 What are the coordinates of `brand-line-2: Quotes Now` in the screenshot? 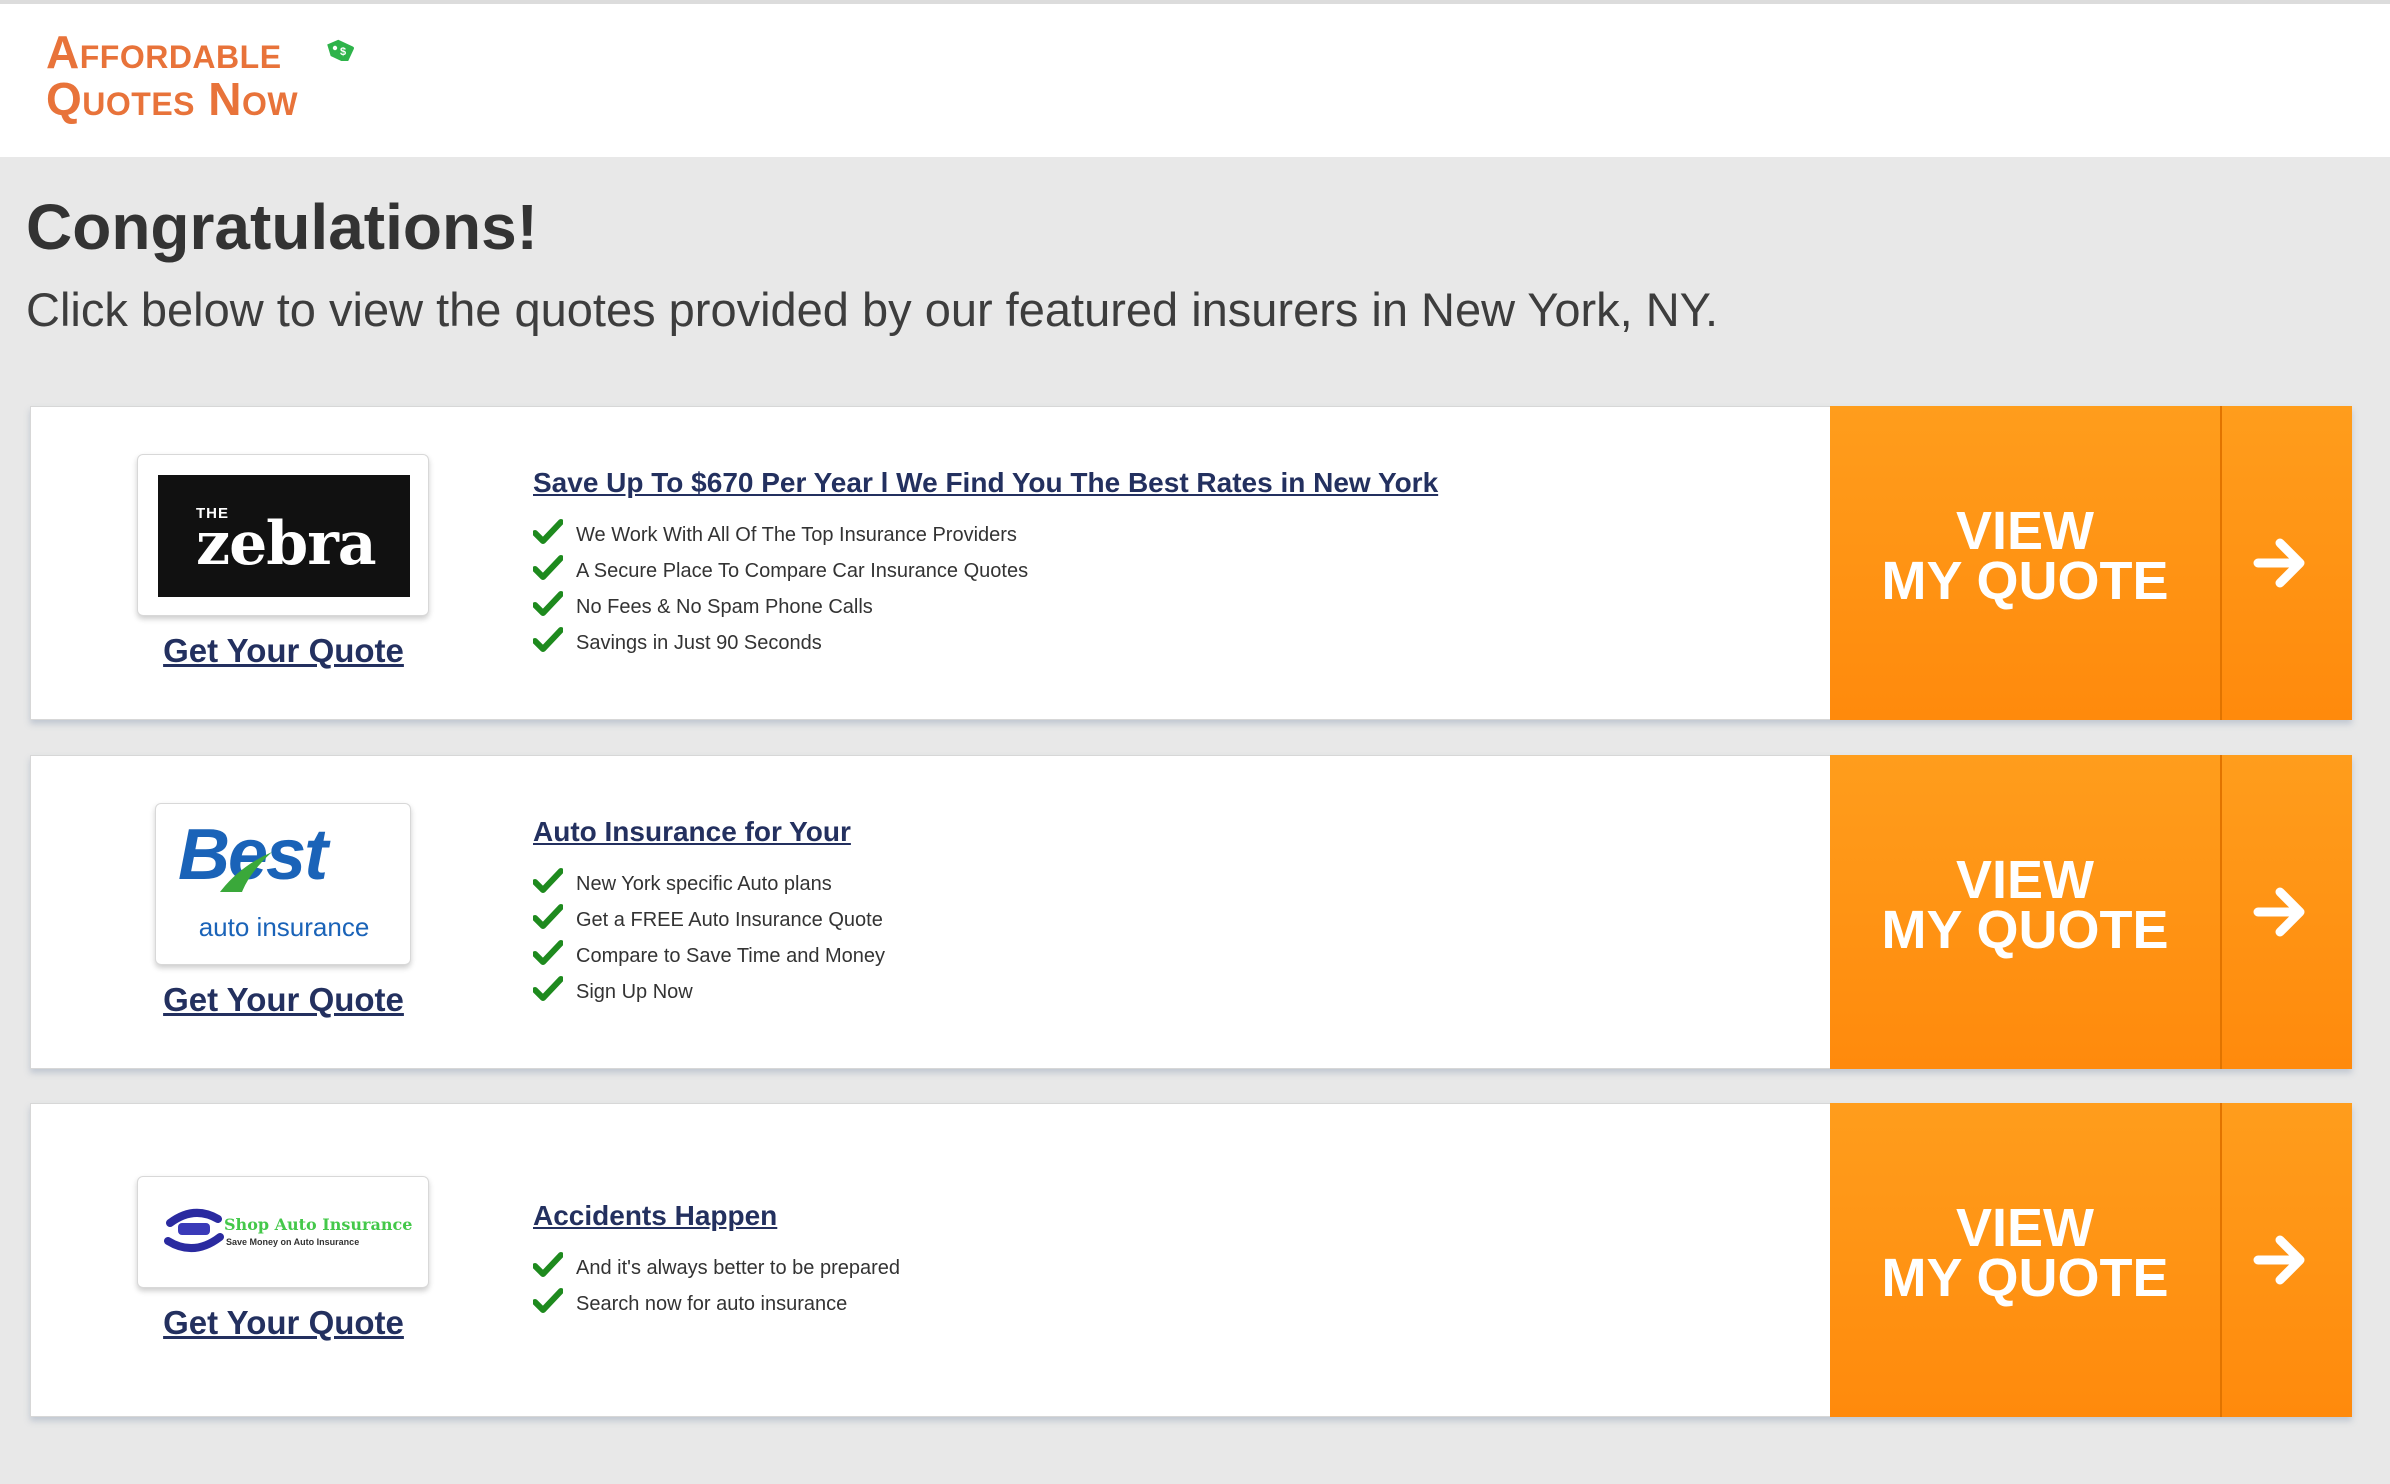 It's located at (172, 99).